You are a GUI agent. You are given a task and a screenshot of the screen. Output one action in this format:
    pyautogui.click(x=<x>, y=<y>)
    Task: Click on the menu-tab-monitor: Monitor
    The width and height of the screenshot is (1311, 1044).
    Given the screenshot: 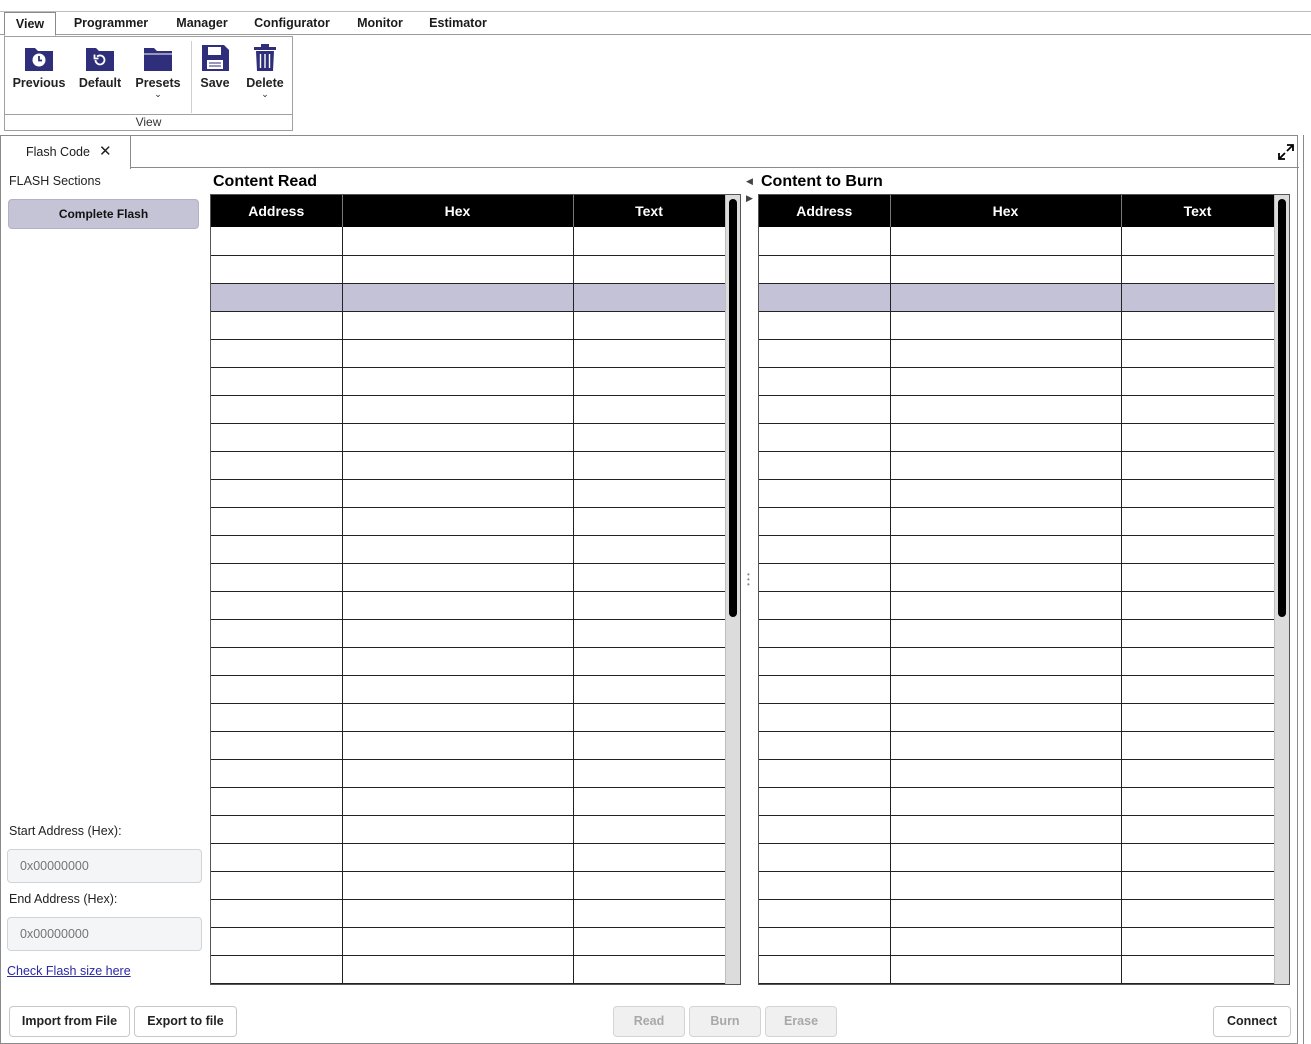 What is the action you would take?
    pyautogui.click(x=380, y=23)
    